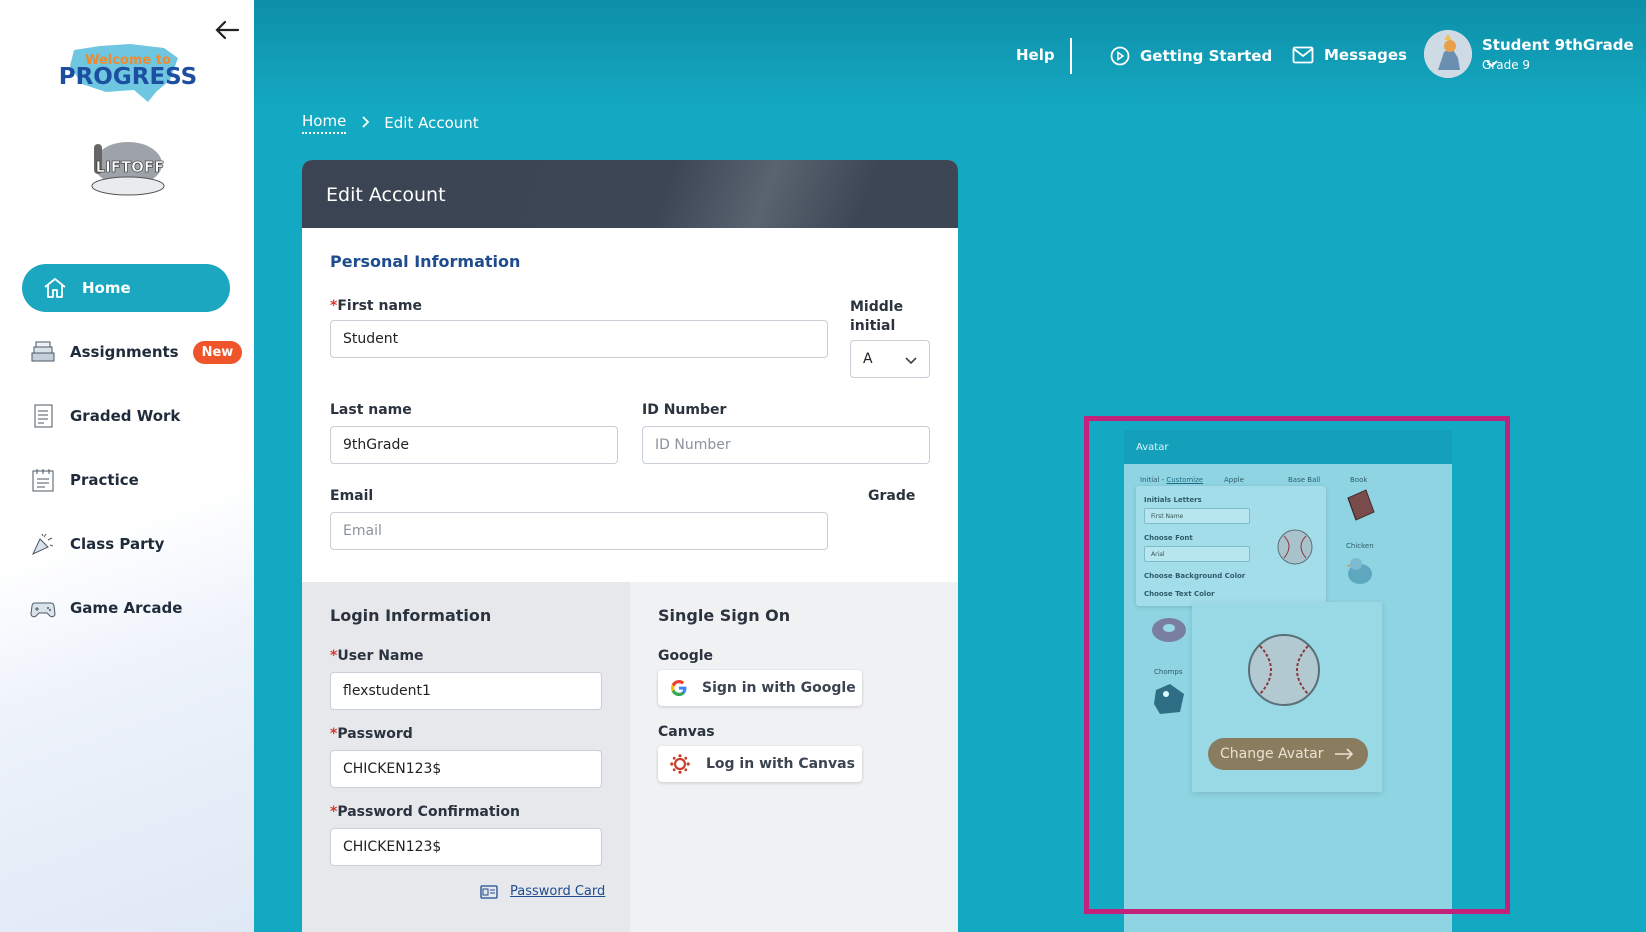  Describe the element at coordinates (43, 352) in the screenshot. I see `assignments-icon` at that location.